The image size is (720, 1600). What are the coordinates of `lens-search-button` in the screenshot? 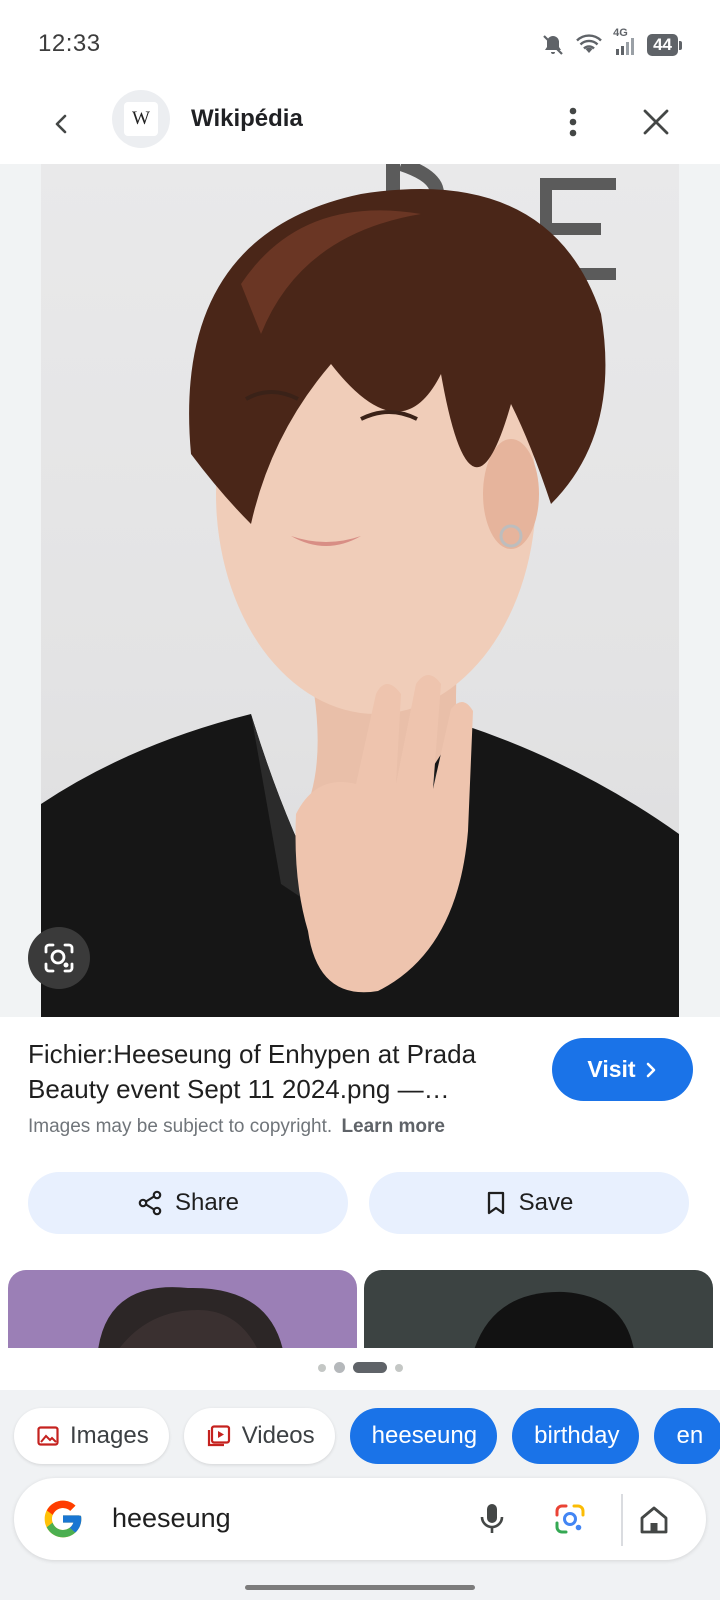 It's located at (570, 1519).